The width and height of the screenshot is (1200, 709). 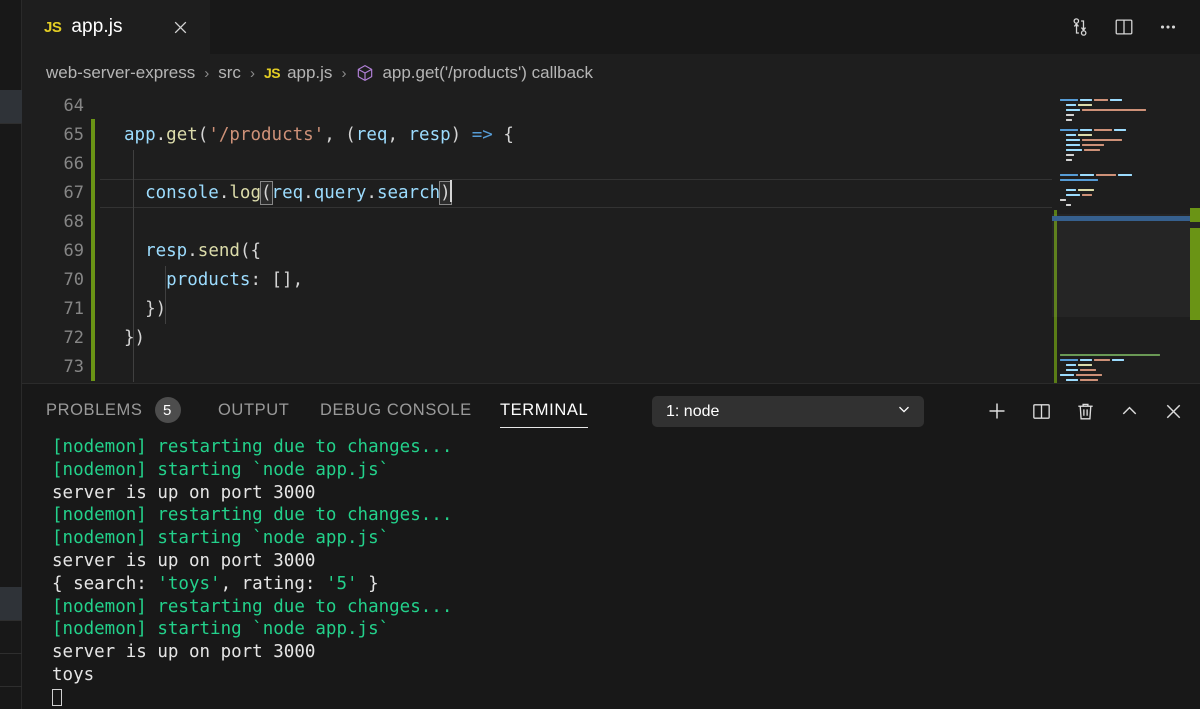 What do you see at coordinates (537, 222) in the screenshot?
I see `code-line: 68` at bounding box center [537, 222].